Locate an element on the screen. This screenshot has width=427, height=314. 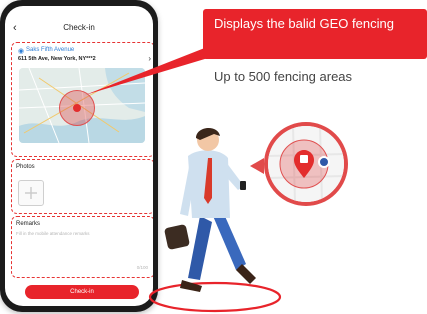
zoom-pointer is located at coordinates (257, 166).